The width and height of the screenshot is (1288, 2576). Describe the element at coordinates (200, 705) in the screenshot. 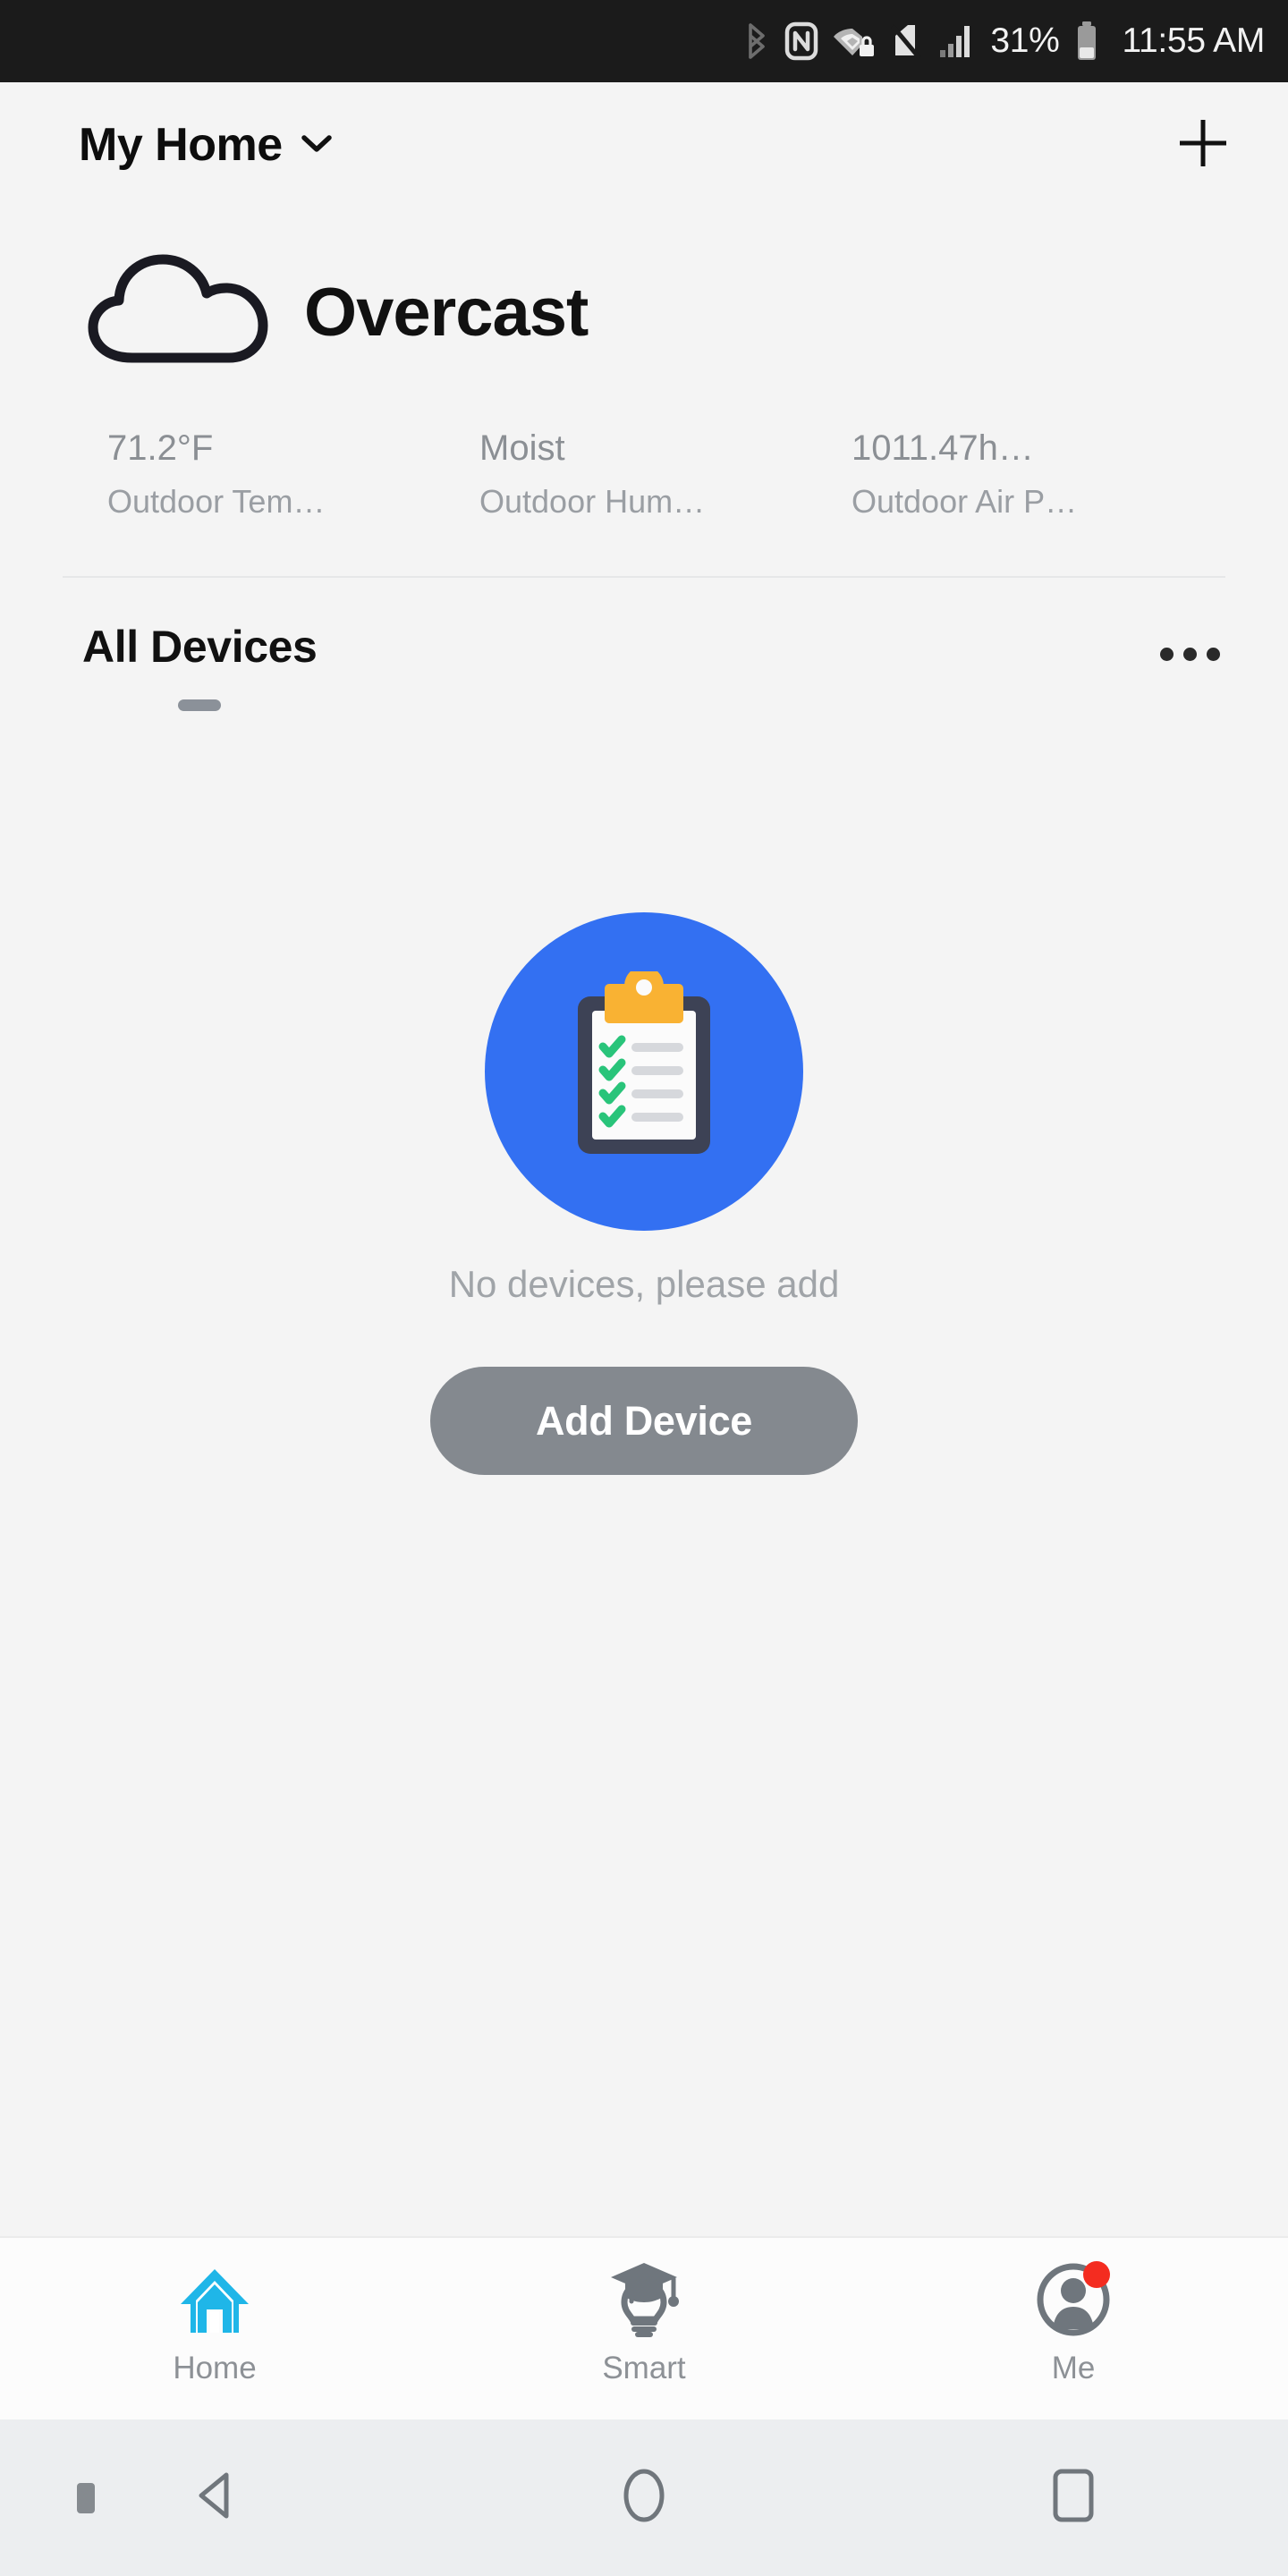

I see `tab-active-indicator` at that location.